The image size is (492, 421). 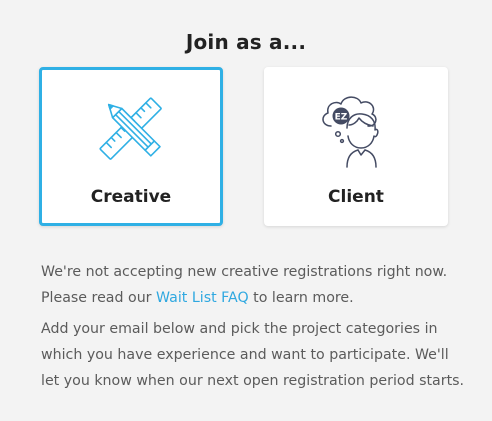 I want to click on creative-option-card: Creative, so click(x=131, y=146).